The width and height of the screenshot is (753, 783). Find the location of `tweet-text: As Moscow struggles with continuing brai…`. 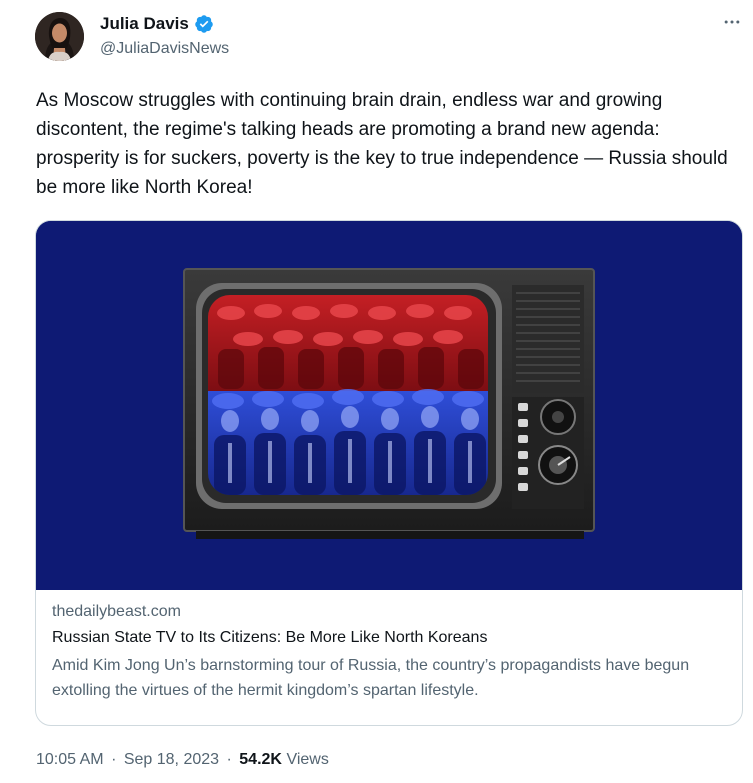

tweet-text: As Moscow struggles with continuing brai… is located at coordinates (382, 144).